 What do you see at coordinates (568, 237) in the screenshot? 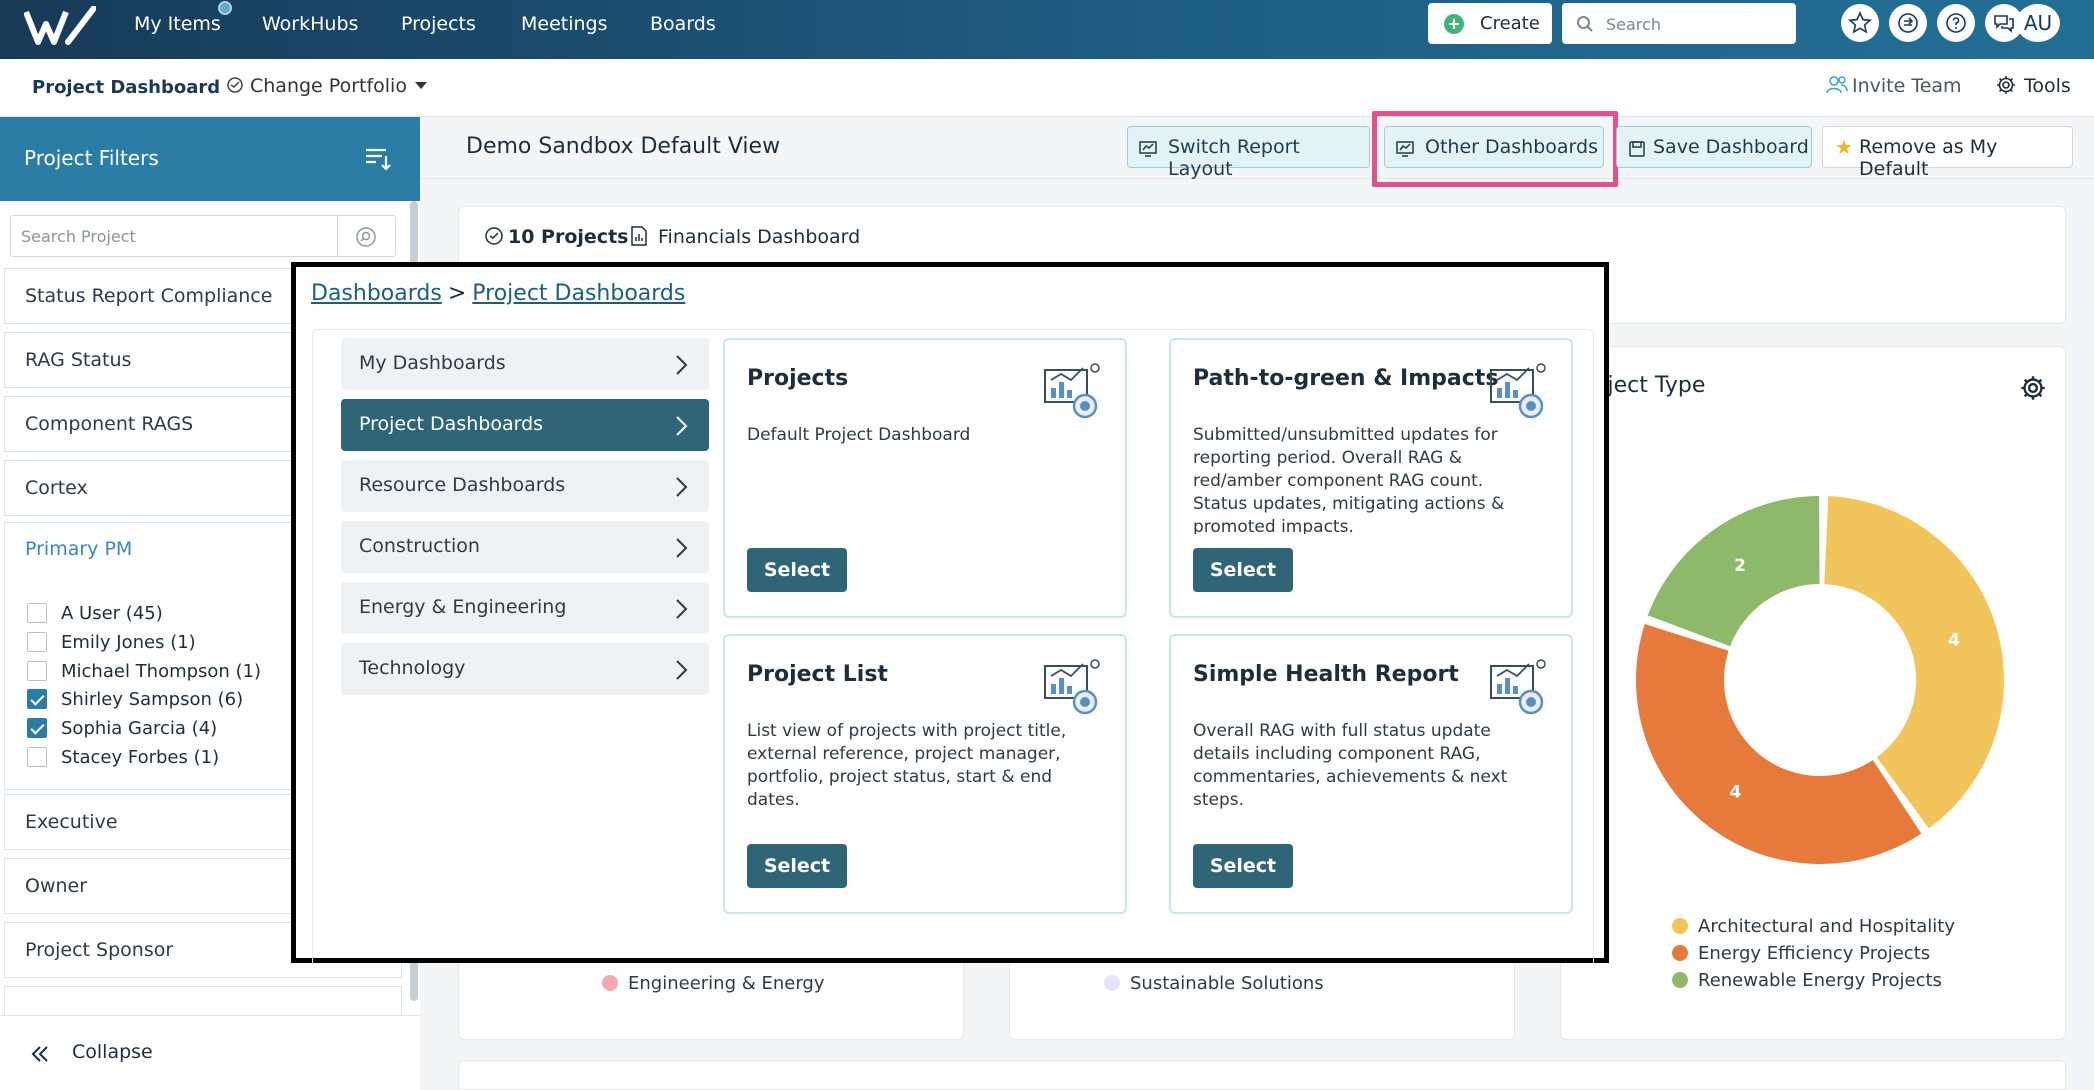
I see `project-count-label: 10 Projects` at bounding box center [568, 237].